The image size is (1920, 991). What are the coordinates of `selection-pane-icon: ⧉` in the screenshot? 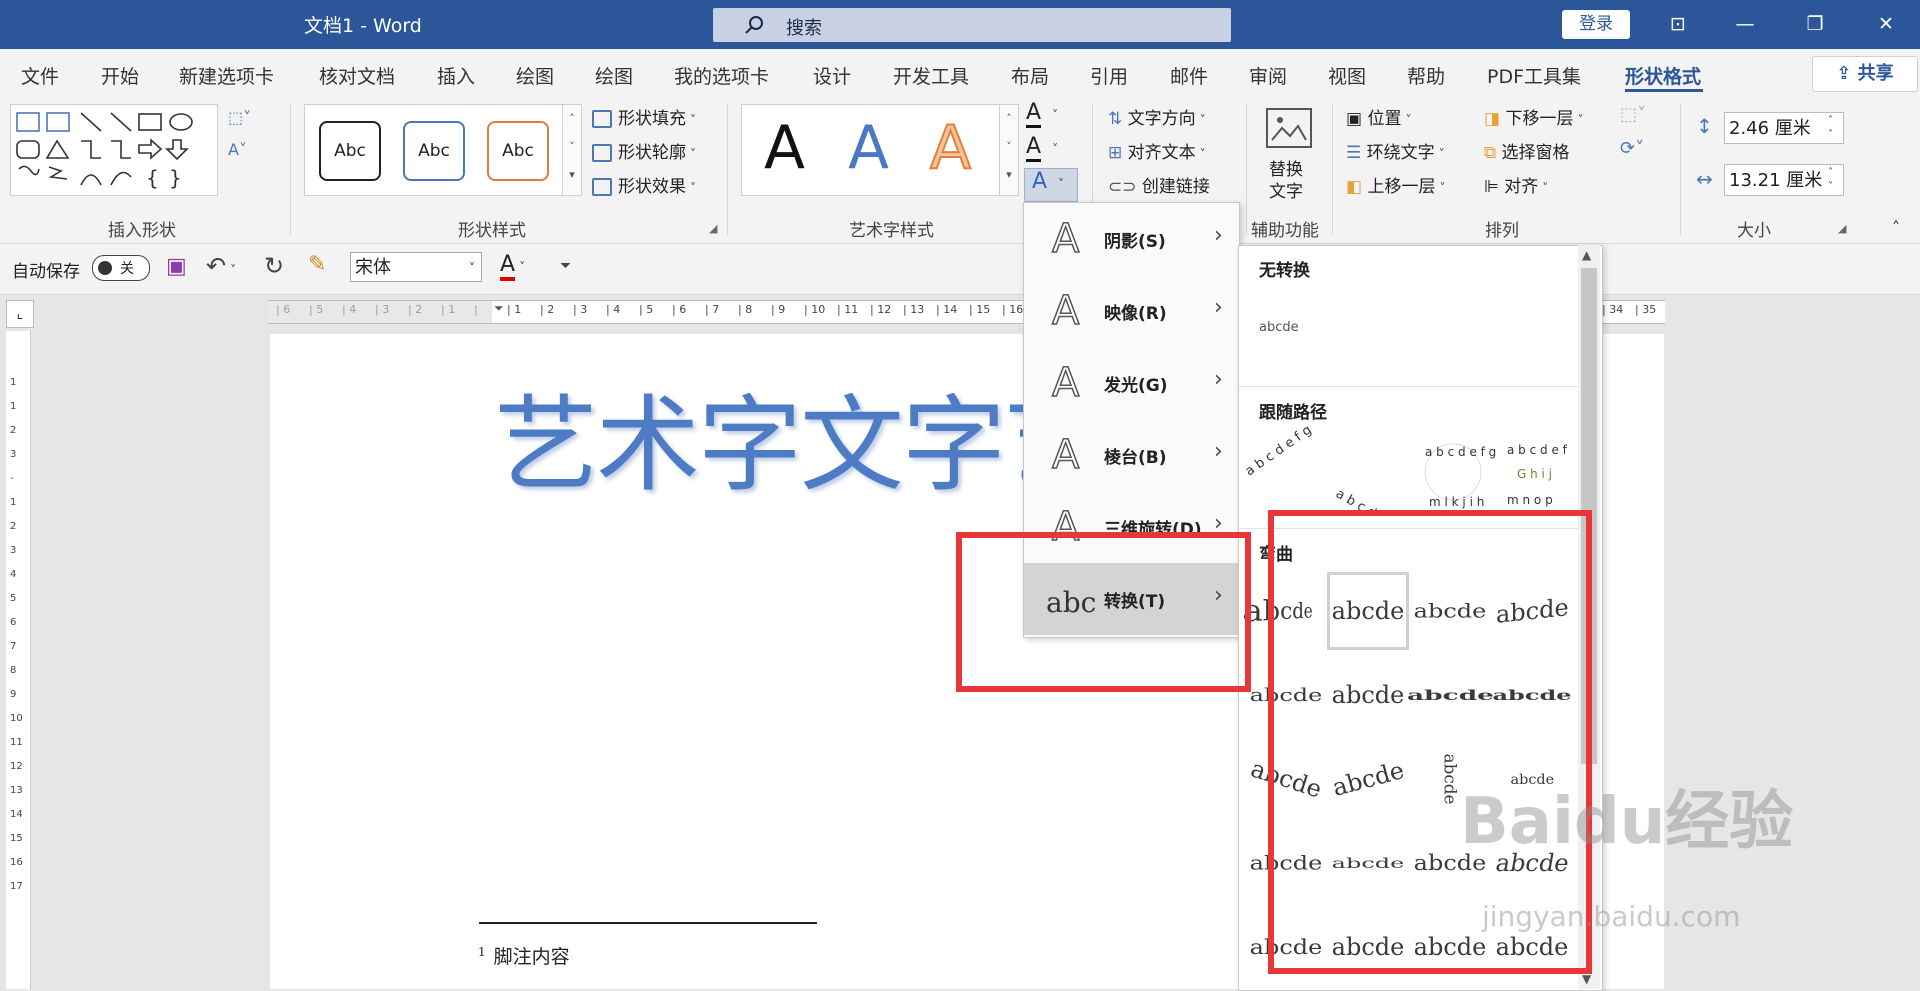 It's located at (1493, 153).